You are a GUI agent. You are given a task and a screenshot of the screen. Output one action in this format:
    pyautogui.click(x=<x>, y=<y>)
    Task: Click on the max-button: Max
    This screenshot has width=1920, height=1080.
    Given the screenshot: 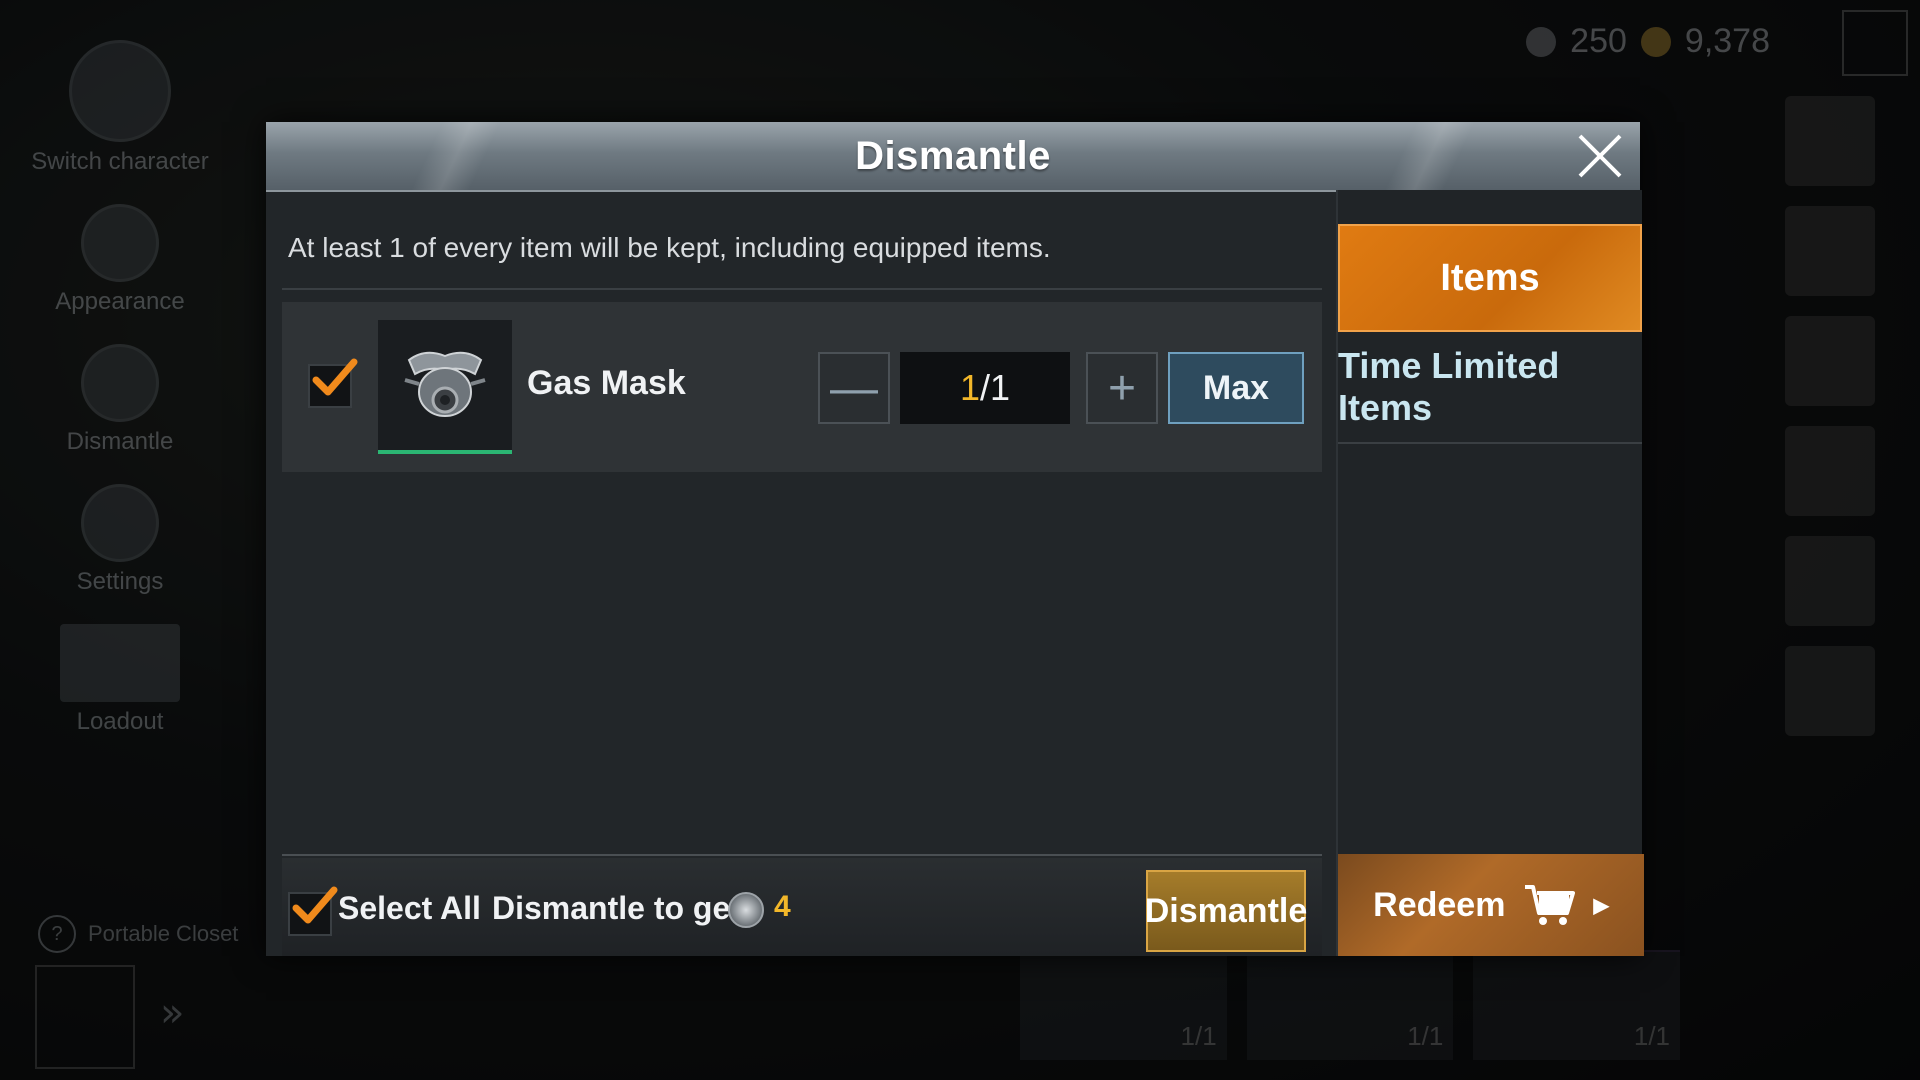 What is the action you would take?
    pyautogui.click(x=1236, y=388)
    